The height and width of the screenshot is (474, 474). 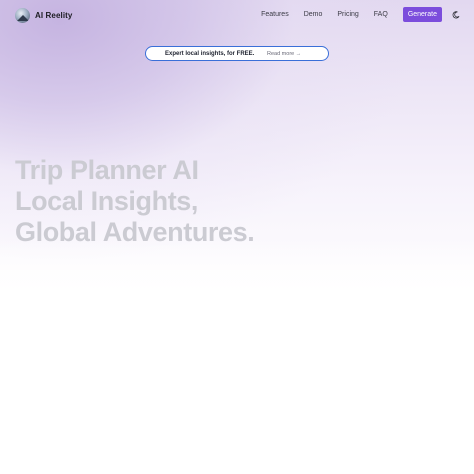 I want to click on nav-links: Features Demo Pricing FAQ Generate, so click(x=360, y=14).